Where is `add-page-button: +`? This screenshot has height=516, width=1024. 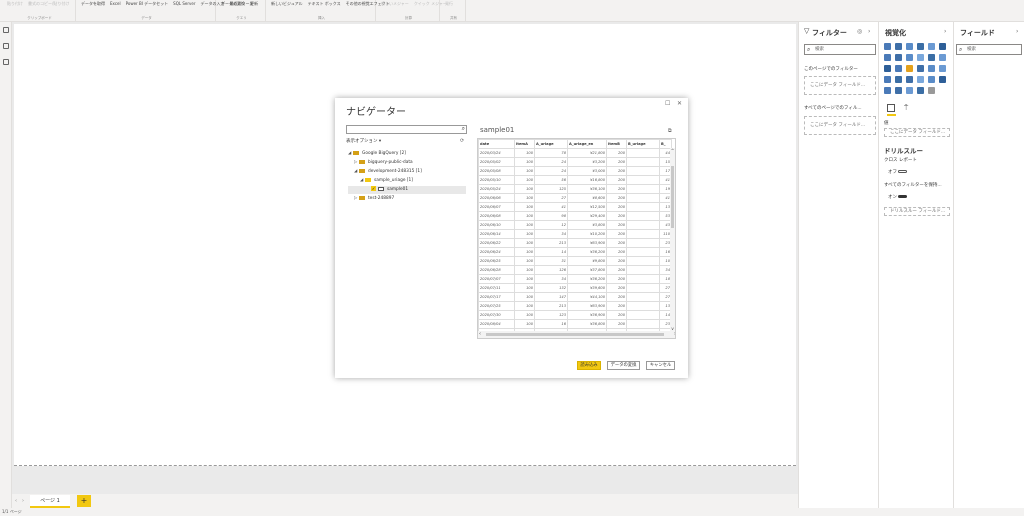 add-page-button: + is located at coordinates (84, 501).